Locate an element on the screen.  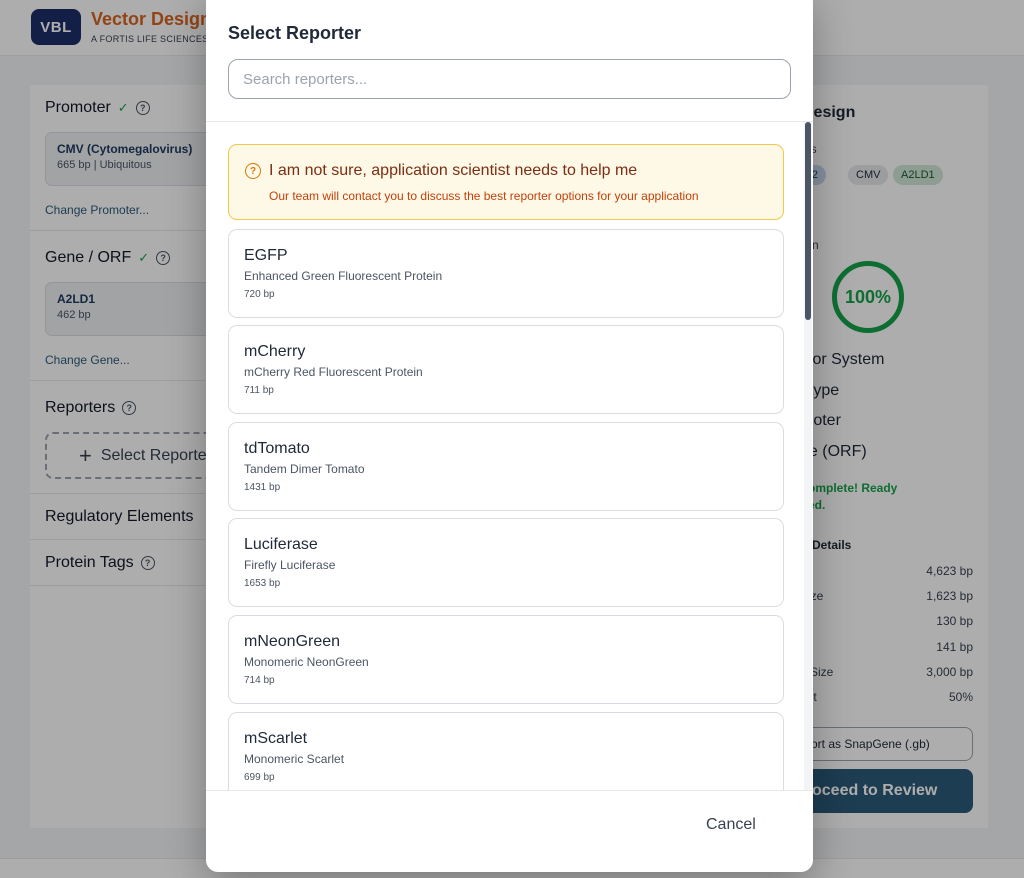
divider is located at coordinates (509, 790).